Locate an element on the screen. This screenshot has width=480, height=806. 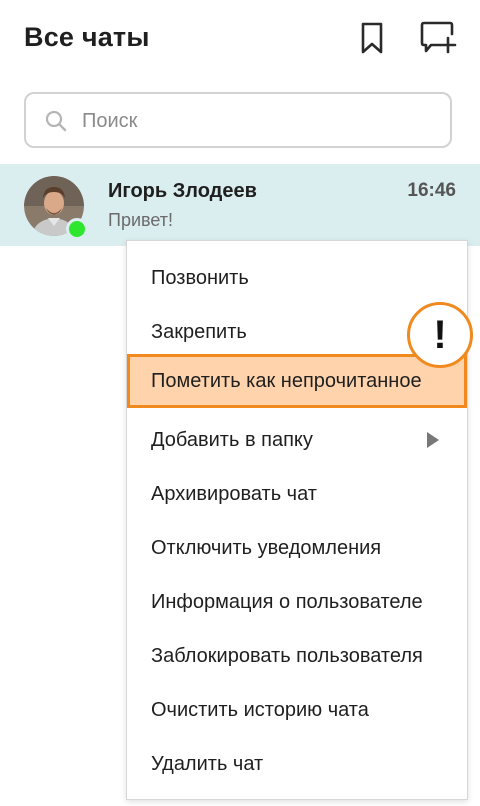
menu-item-add-to-folder: Добавить в папку is located at coordinates (297, 440).